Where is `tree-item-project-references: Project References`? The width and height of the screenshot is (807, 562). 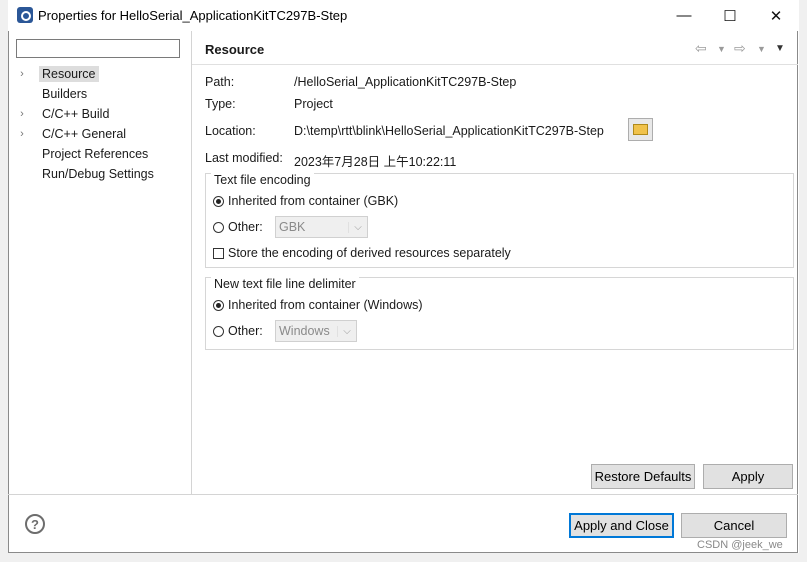 tree-item-project-references: Project References is located at coordinates (83, 154).